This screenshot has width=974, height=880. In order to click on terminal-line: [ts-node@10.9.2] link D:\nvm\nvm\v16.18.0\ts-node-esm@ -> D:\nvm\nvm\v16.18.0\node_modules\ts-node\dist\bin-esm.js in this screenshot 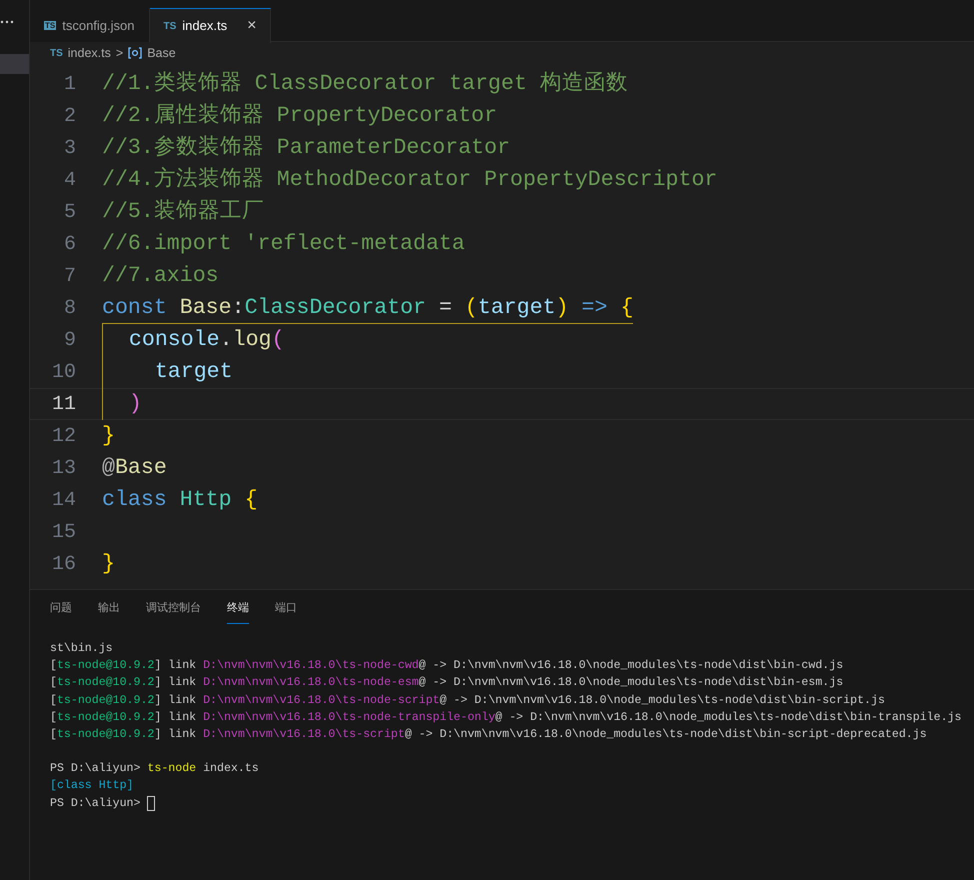, I will do `click(447, 683)`.